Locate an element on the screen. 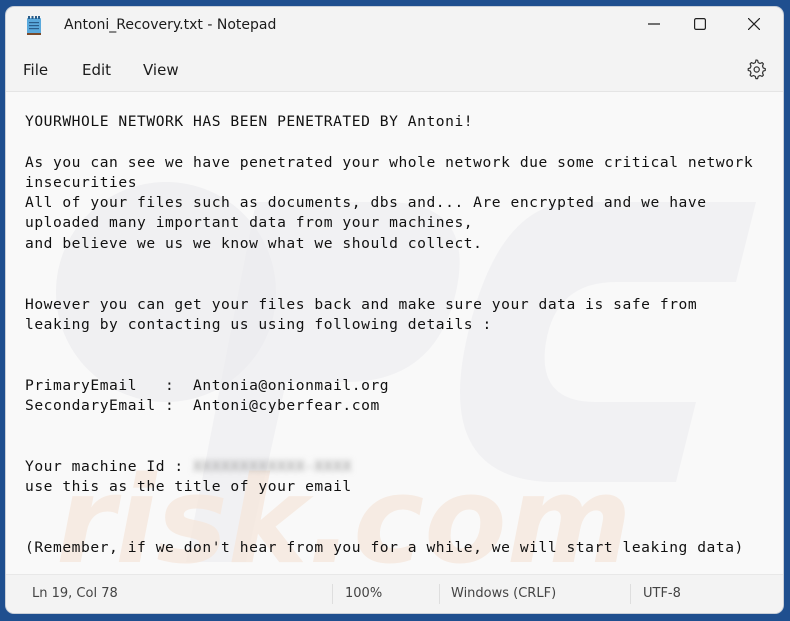  minimize-button is located at coordinates (654, 24).